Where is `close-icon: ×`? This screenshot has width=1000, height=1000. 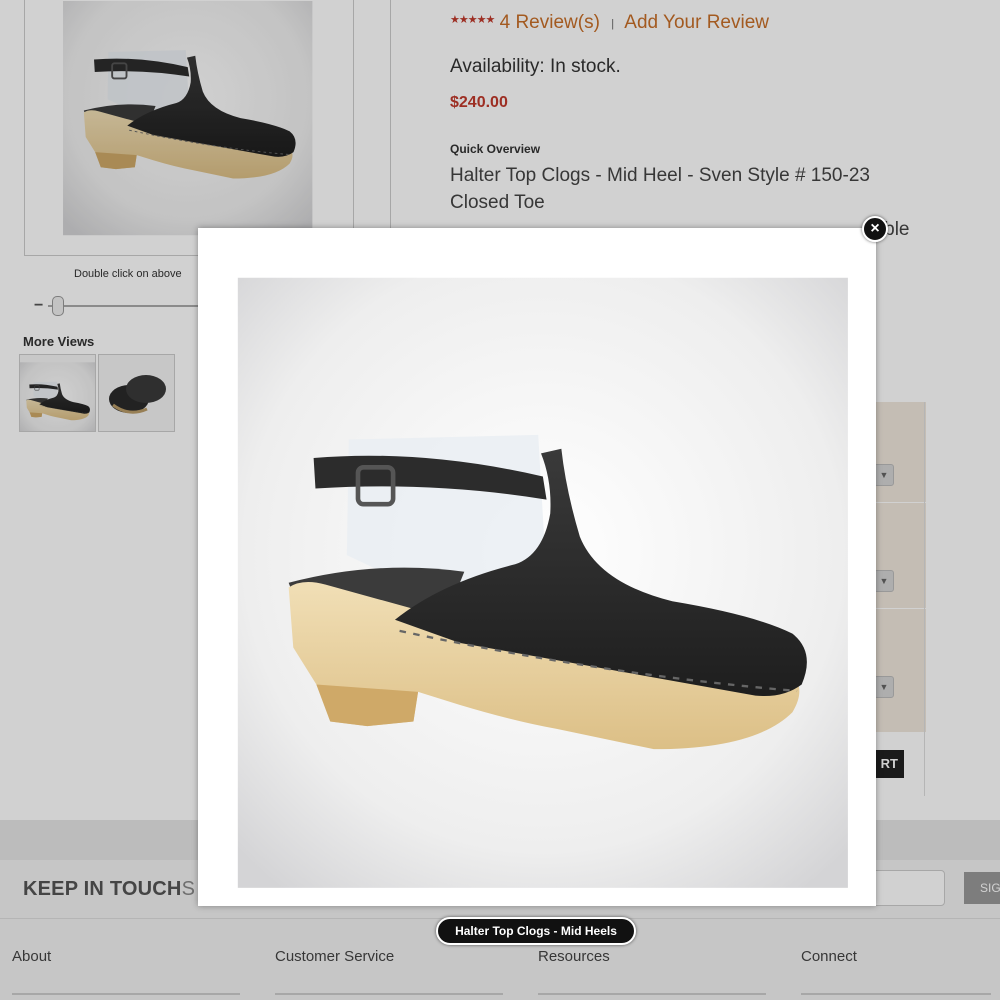
close-icon: × is located at coordinates (875, 229).